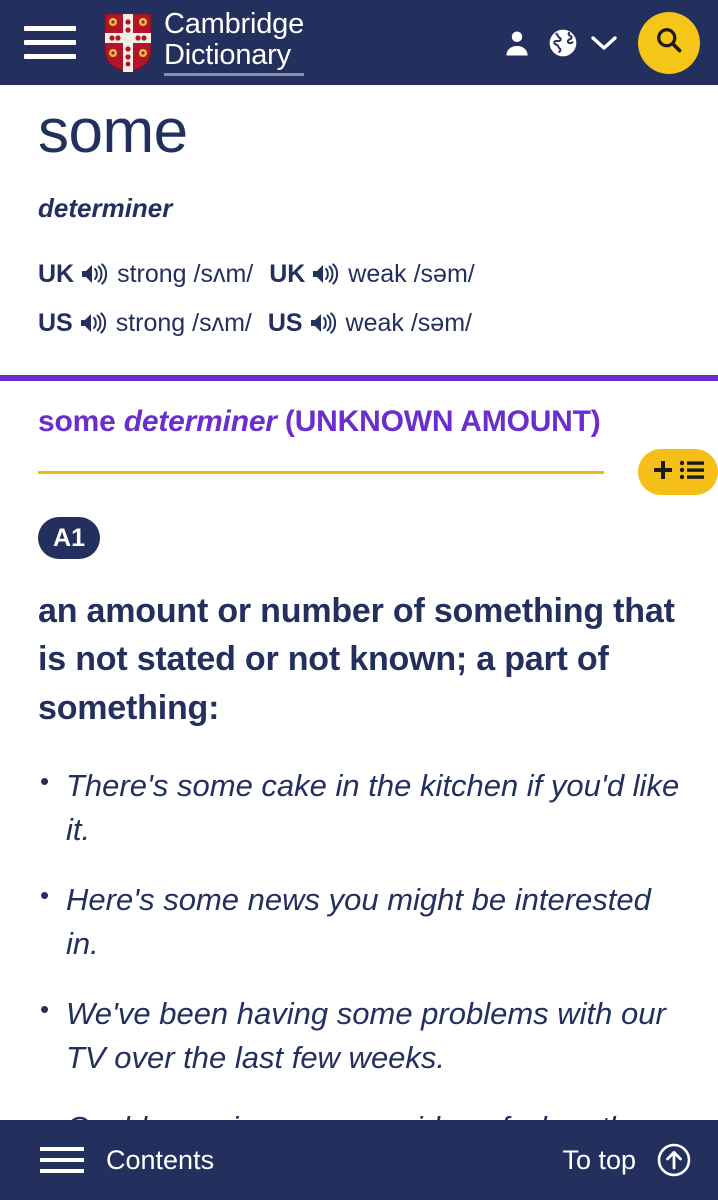 This screenshot has width=718, height=1200. What do you see at coordinates (321, 472) in the screenshot?
I see `sense-underline` at bounding box center [321, 472].